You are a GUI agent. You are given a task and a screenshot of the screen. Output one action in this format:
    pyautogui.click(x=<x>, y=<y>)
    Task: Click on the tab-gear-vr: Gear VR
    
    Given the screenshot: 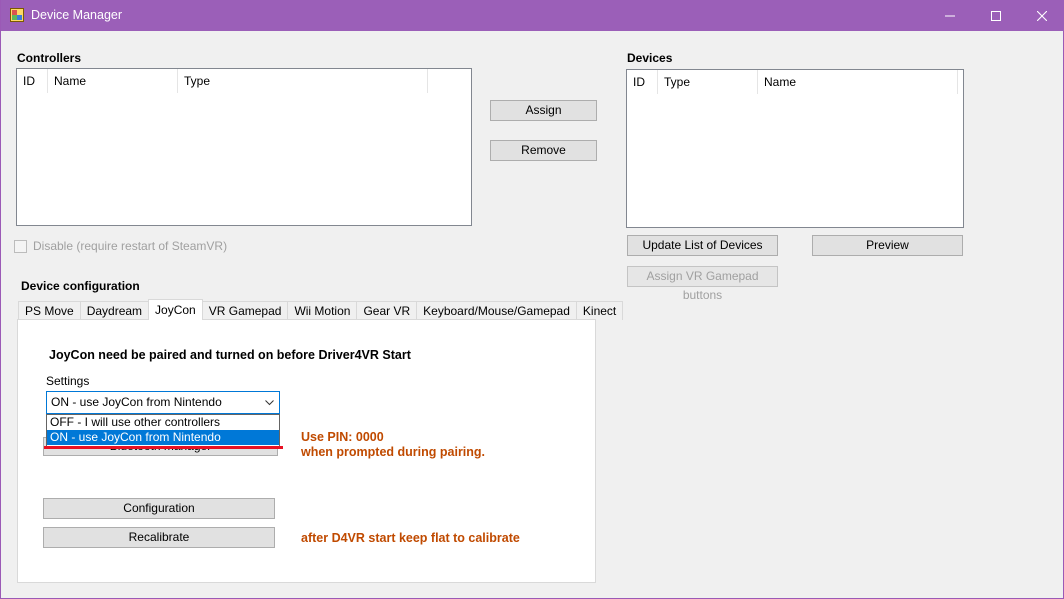 What is the action you would take?
    pyautogui.click(x=387, y=310)
    